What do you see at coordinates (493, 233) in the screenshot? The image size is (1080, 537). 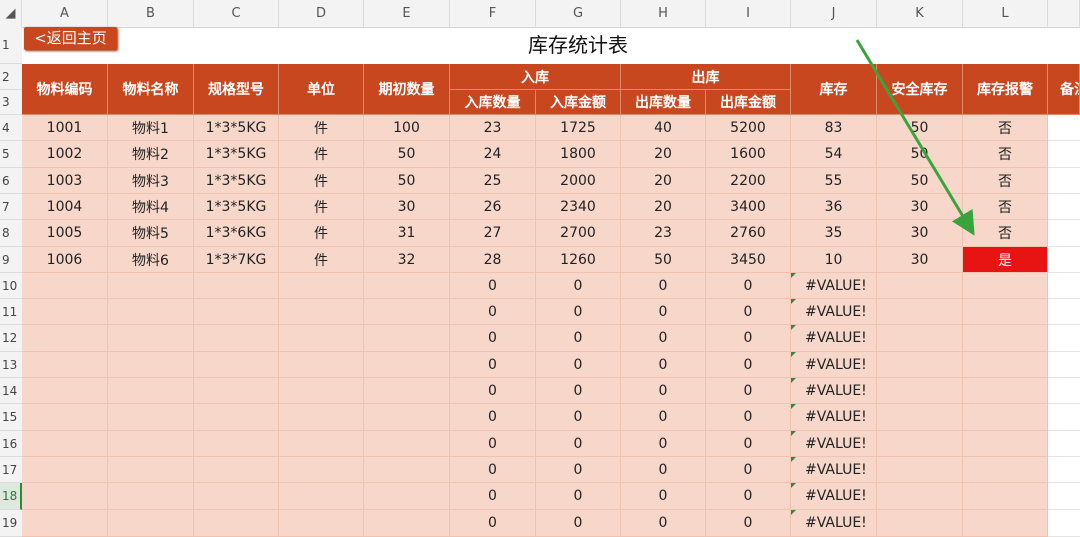 I see `cell-in_qty: 27` at bounding box center [493, 233].